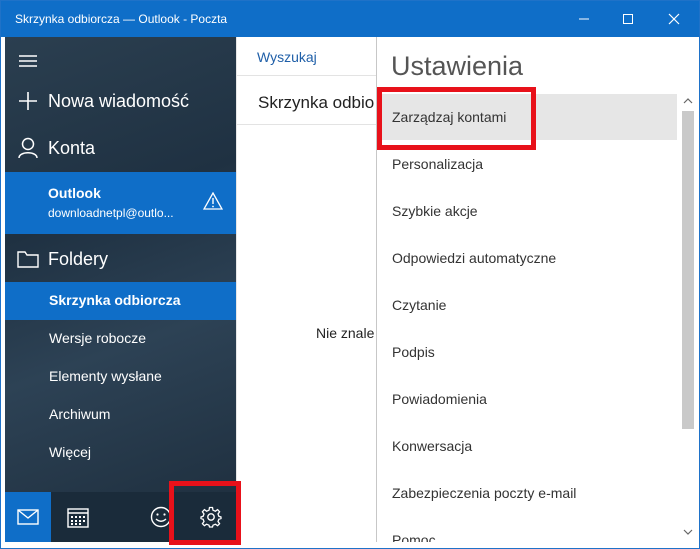 The image size is (700, 549). I want to click on settings-item-quick-actions: Szybkie akcje, so click(527, 211).